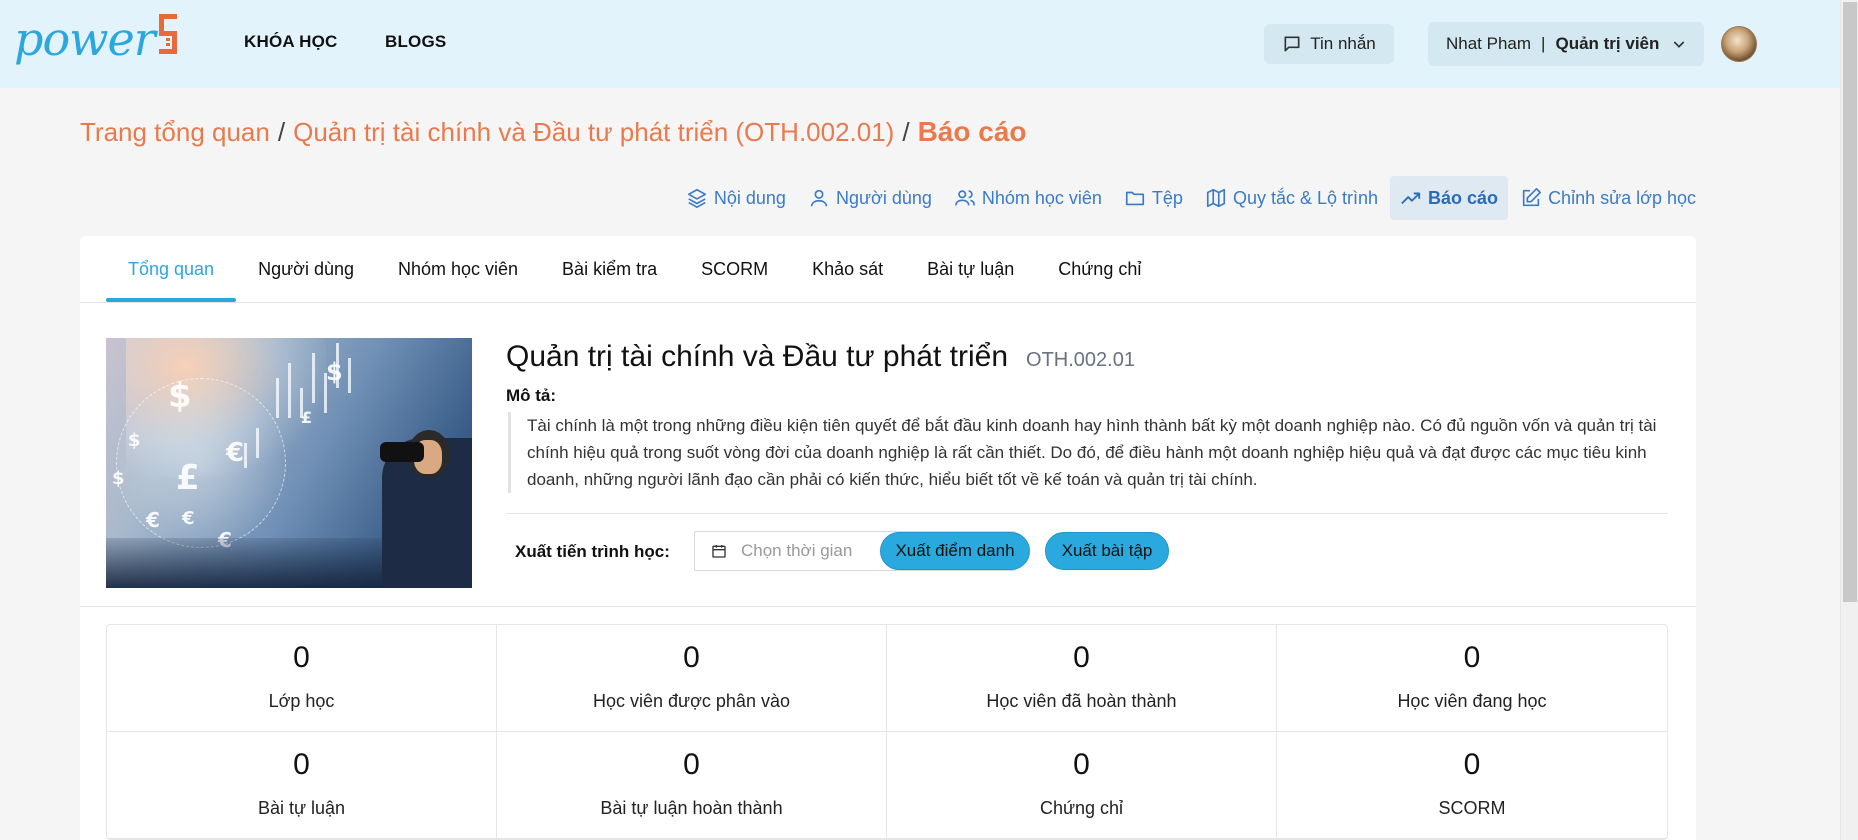 This screenshot has width=1858, height=840. I want to click on course-nav-users: Người dùng, so click(870, 198).